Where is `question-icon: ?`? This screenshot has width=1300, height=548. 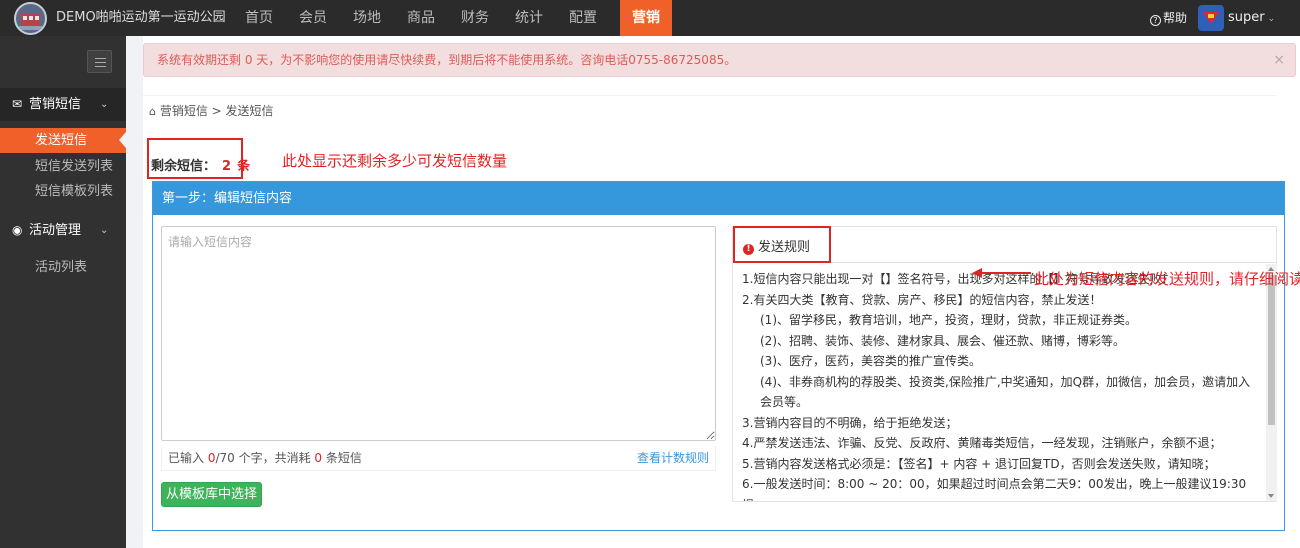 question-icon: ? is located at coordinates (1155, 20).